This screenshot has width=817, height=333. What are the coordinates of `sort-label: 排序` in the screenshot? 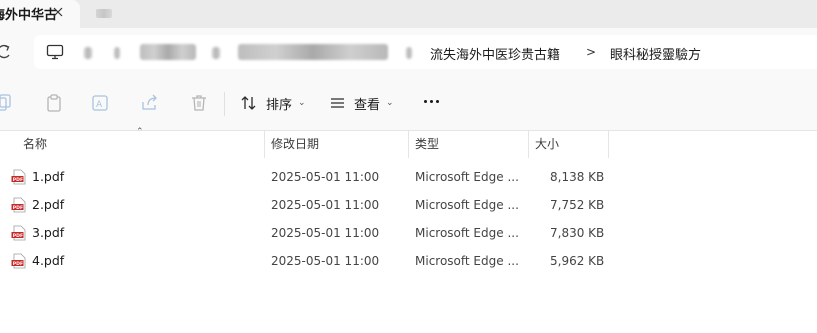 It's located at (279, 105).